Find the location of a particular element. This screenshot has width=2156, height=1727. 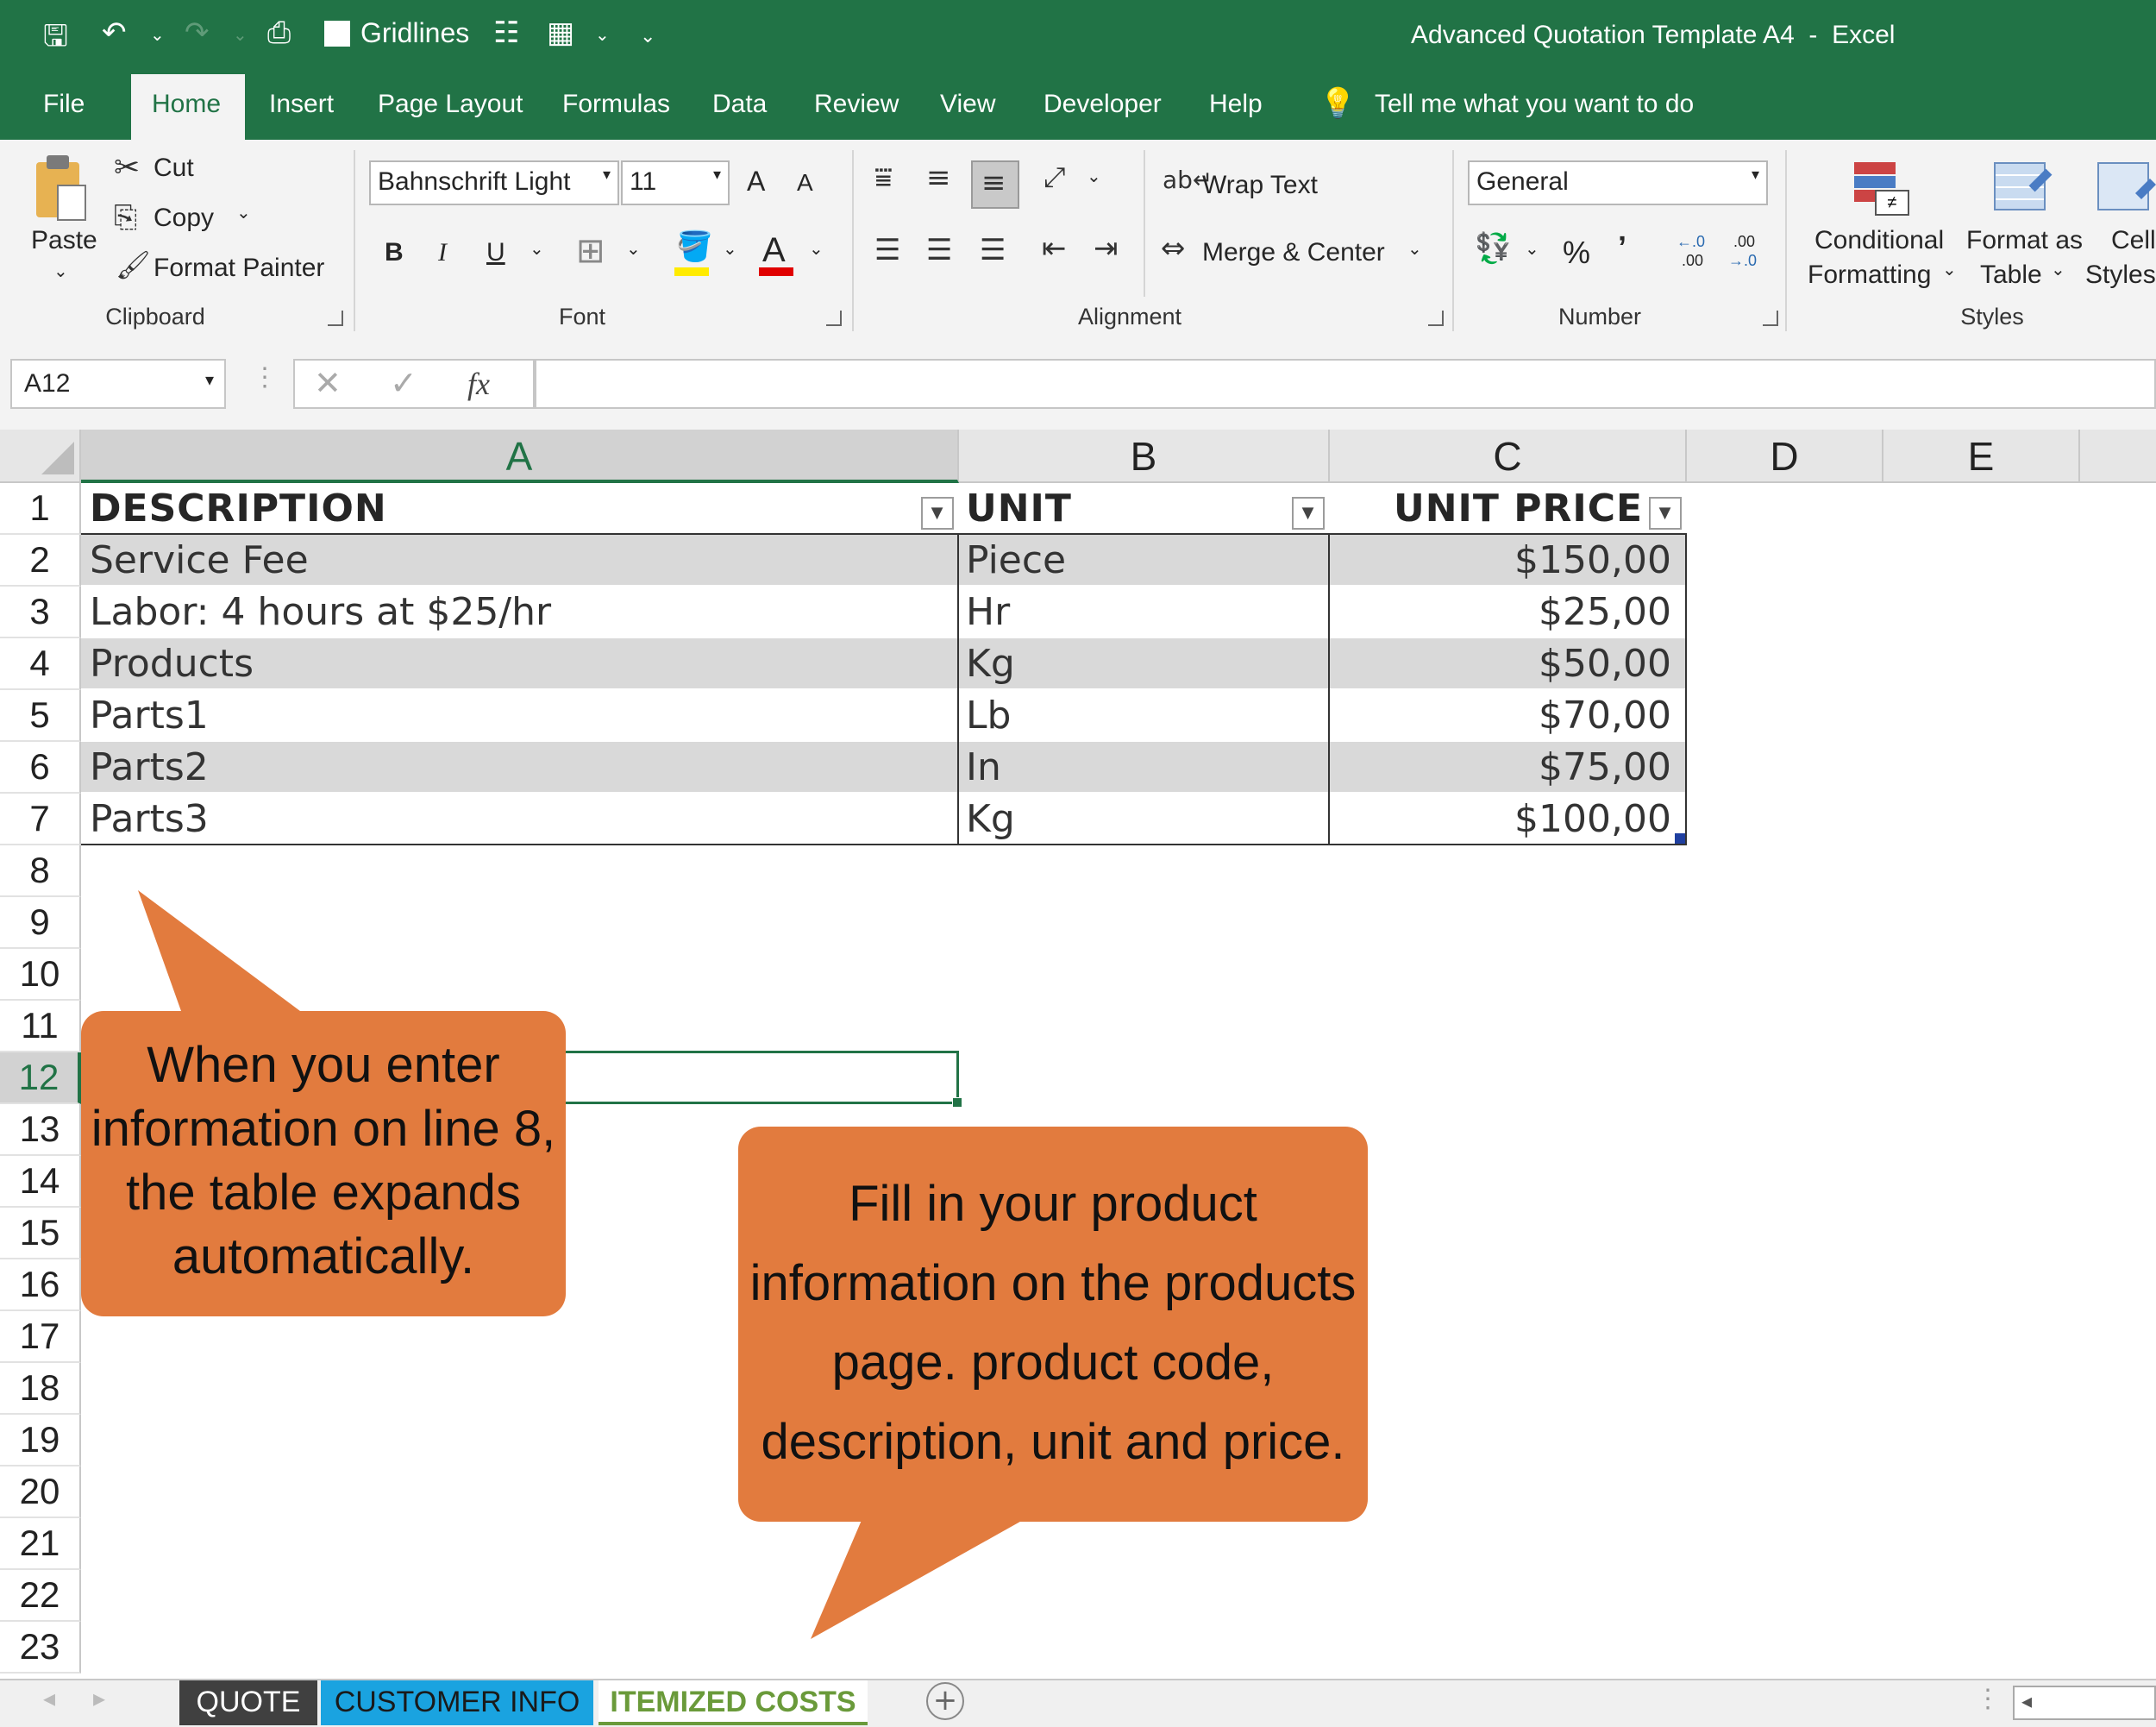

callout-line: information on line 8, is located at coordinates (323, 1129).